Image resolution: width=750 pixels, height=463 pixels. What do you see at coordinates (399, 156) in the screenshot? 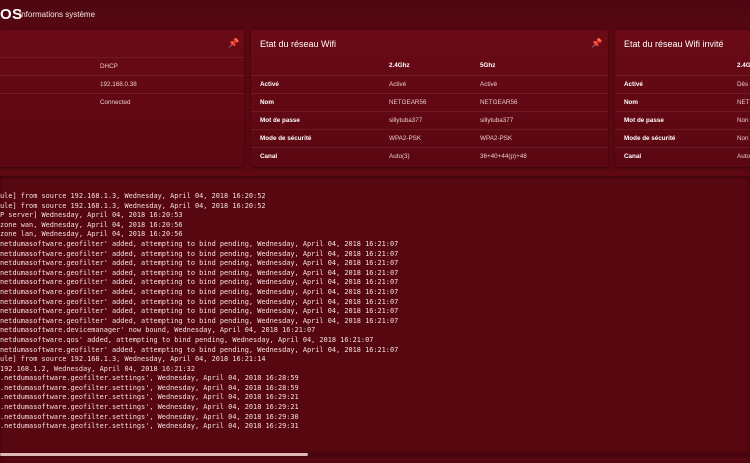
I see `value-24ghz: Auto(3)` at bounding box center [399, 156].